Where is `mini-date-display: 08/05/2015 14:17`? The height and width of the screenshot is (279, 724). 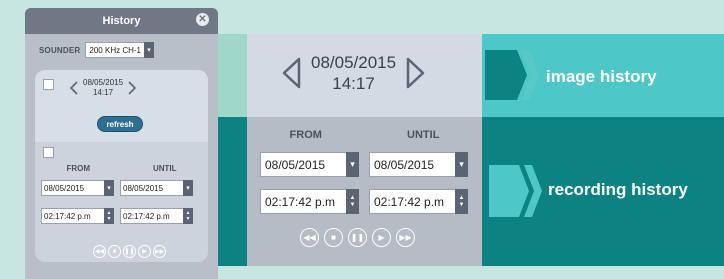
mini-date-display: 08/05/2015 14:17 is located at coordinates (103, 88).